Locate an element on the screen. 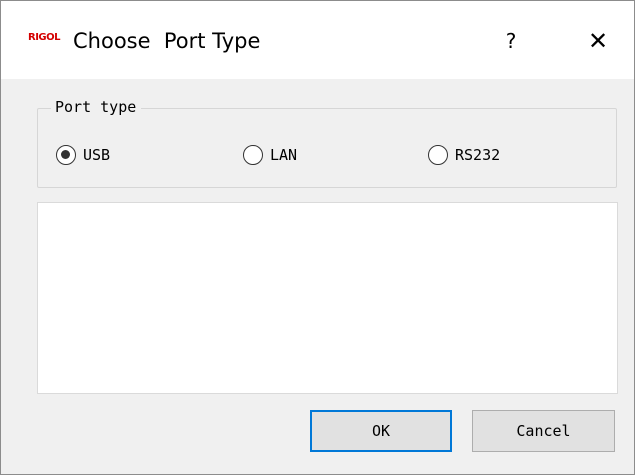  dialog-title: Choose Port Type is located at coordinates (167, 41).